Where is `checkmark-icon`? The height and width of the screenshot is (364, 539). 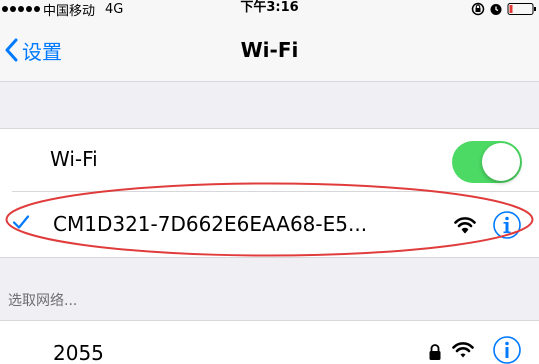 checkmark-icon is located at coordinates (21, 224).